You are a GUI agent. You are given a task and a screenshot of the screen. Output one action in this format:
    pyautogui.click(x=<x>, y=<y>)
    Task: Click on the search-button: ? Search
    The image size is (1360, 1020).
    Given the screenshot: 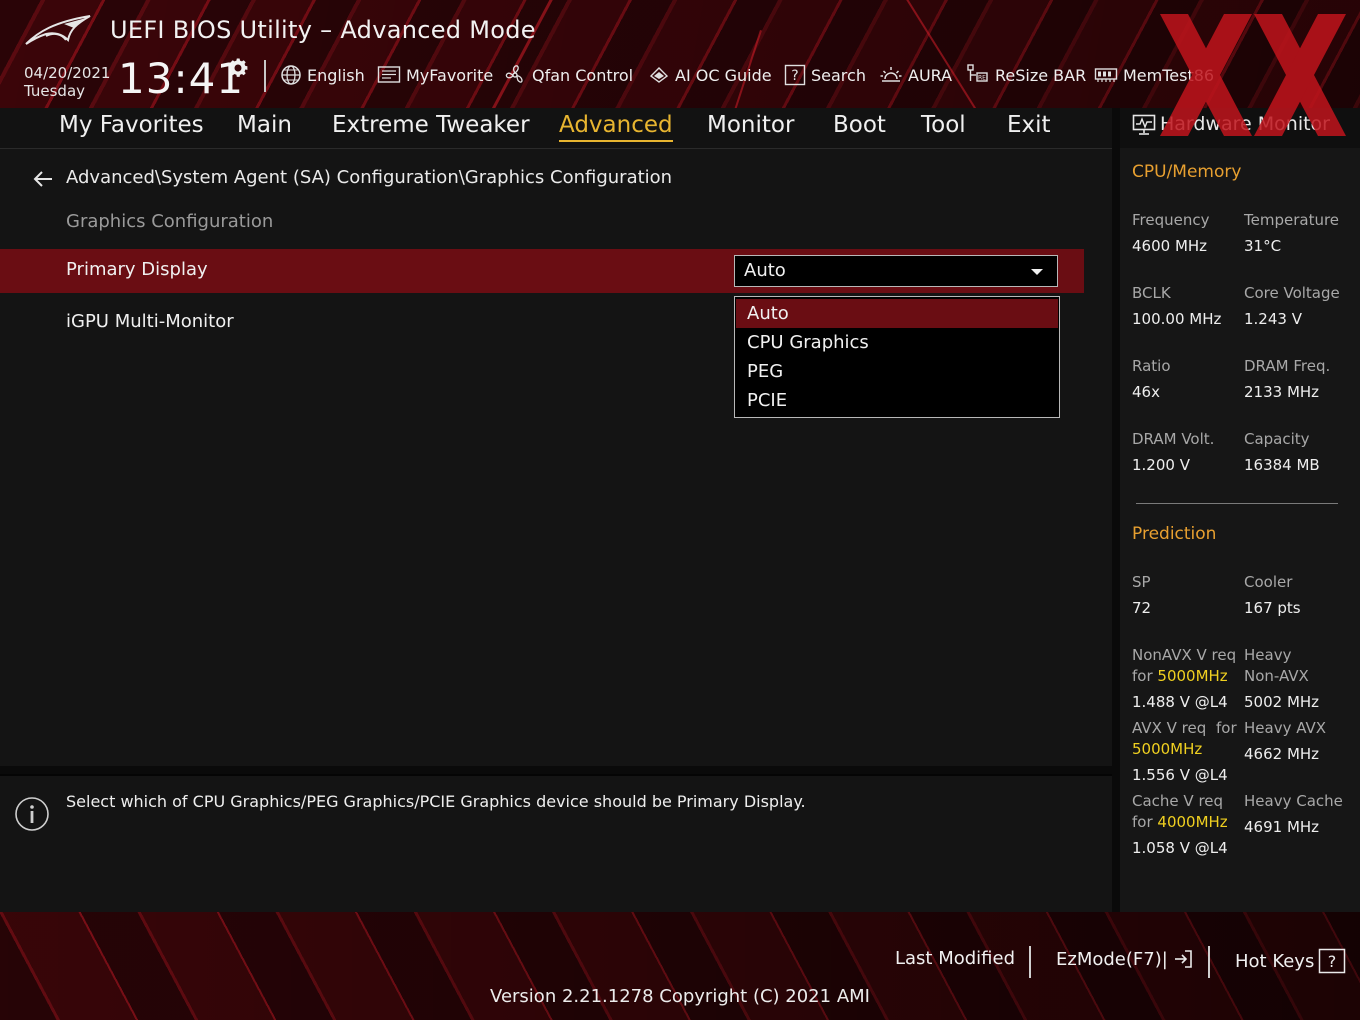 What is the action you would take?
    pyautogui.click(x=825, y=75)
    